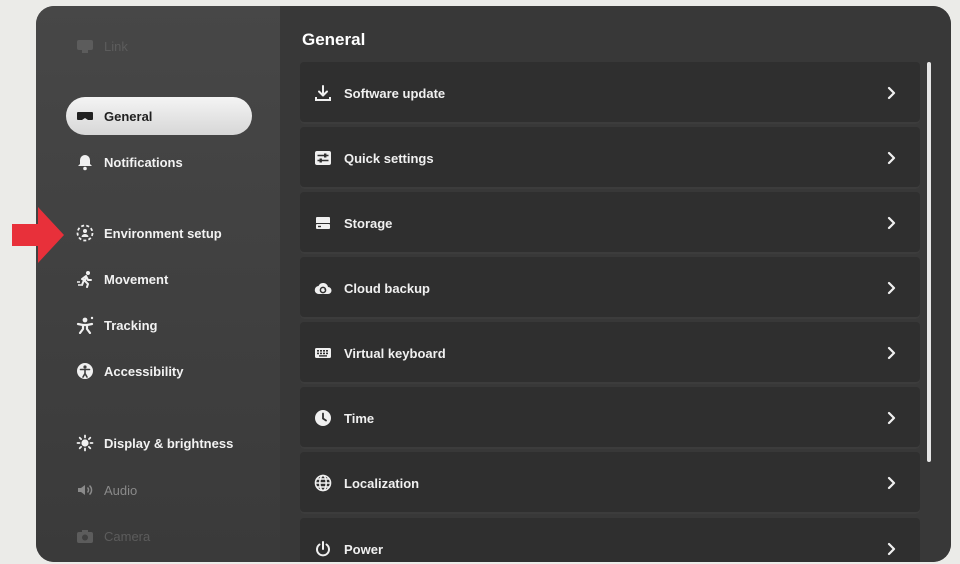  Describe the element at coordinates (389, 158) in the screenshot. I see `row-label: Quick settings` at that location.